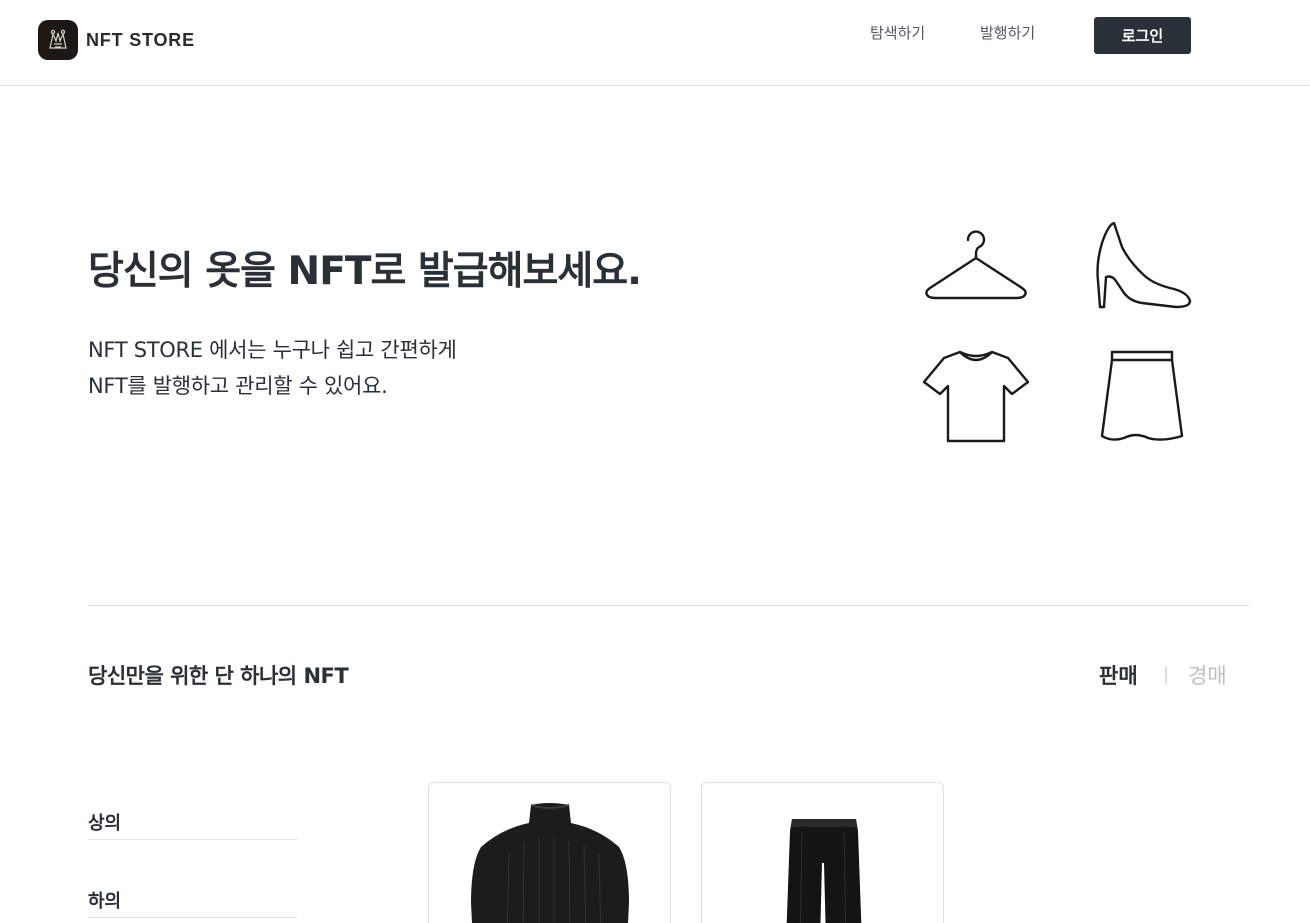 The height and width of the screenshot is (923, 1310). Describe the element at coordinates (140, 39) in the screenshot. I see `brand-name: NFT STORE` at that location.